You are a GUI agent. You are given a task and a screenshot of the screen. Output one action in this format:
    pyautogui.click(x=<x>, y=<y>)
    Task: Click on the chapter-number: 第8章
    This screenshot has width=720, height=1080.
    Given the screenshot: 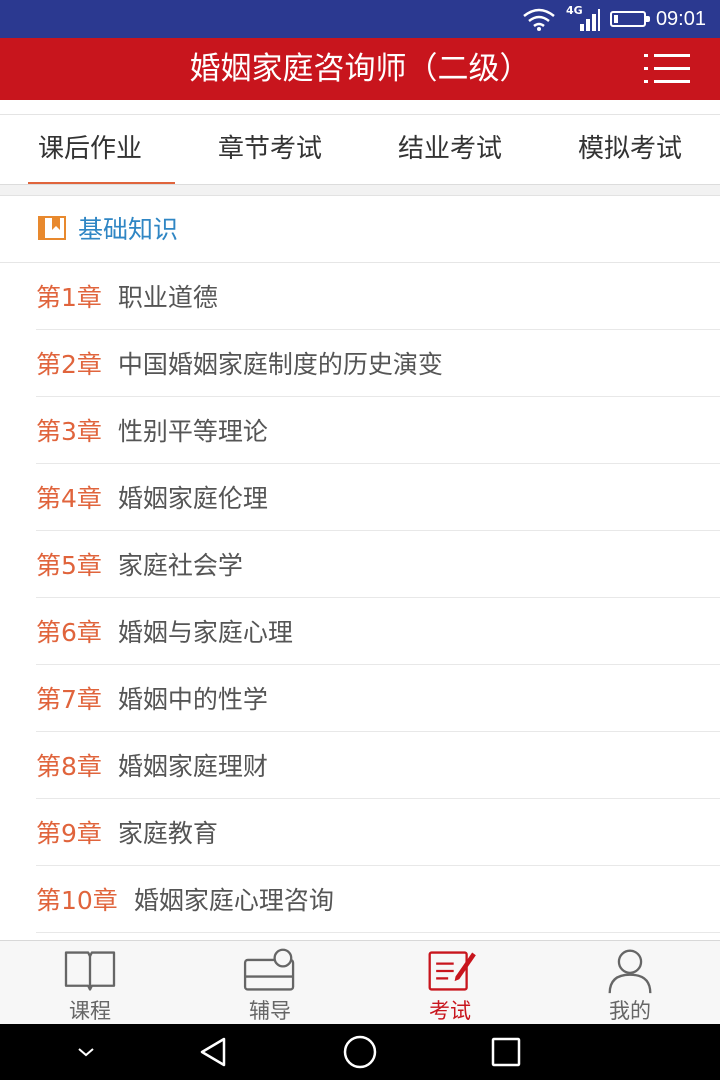 What is the action you would take?
    pyautogui.click(x=69, y=766)
    